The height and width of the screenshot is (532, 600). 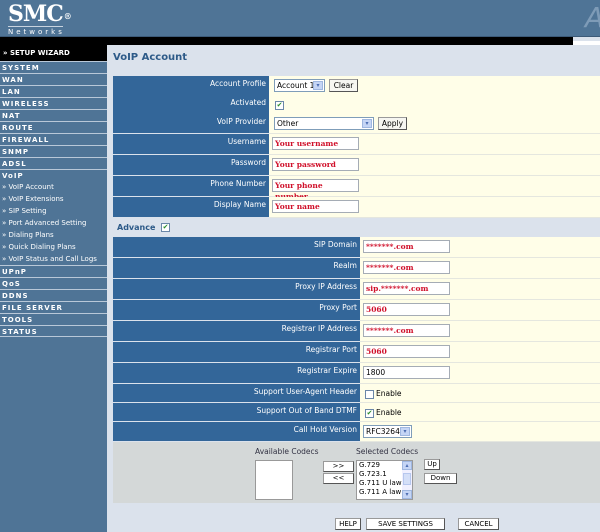 I want to click on registrar-ip-input: *******.com, so click(x=406, y=330).